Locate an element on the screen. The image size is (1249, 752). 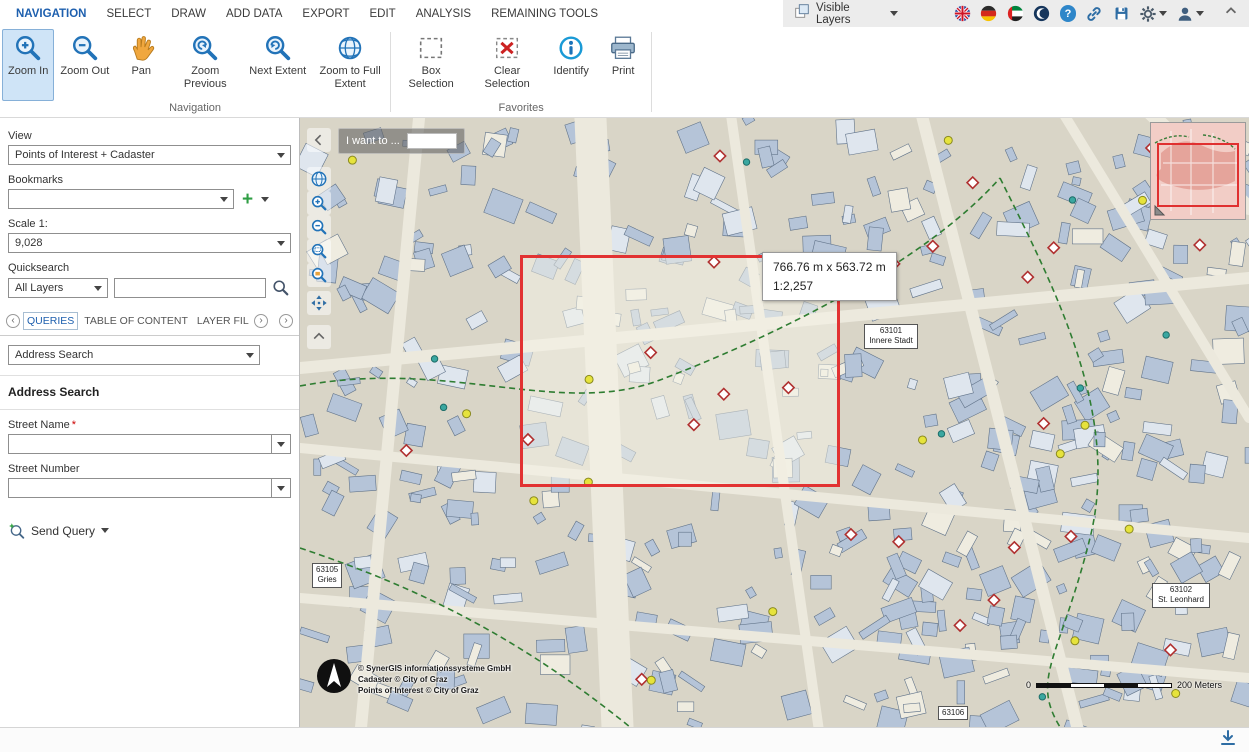
map-tool-pan is located at coordinates (319, 303).